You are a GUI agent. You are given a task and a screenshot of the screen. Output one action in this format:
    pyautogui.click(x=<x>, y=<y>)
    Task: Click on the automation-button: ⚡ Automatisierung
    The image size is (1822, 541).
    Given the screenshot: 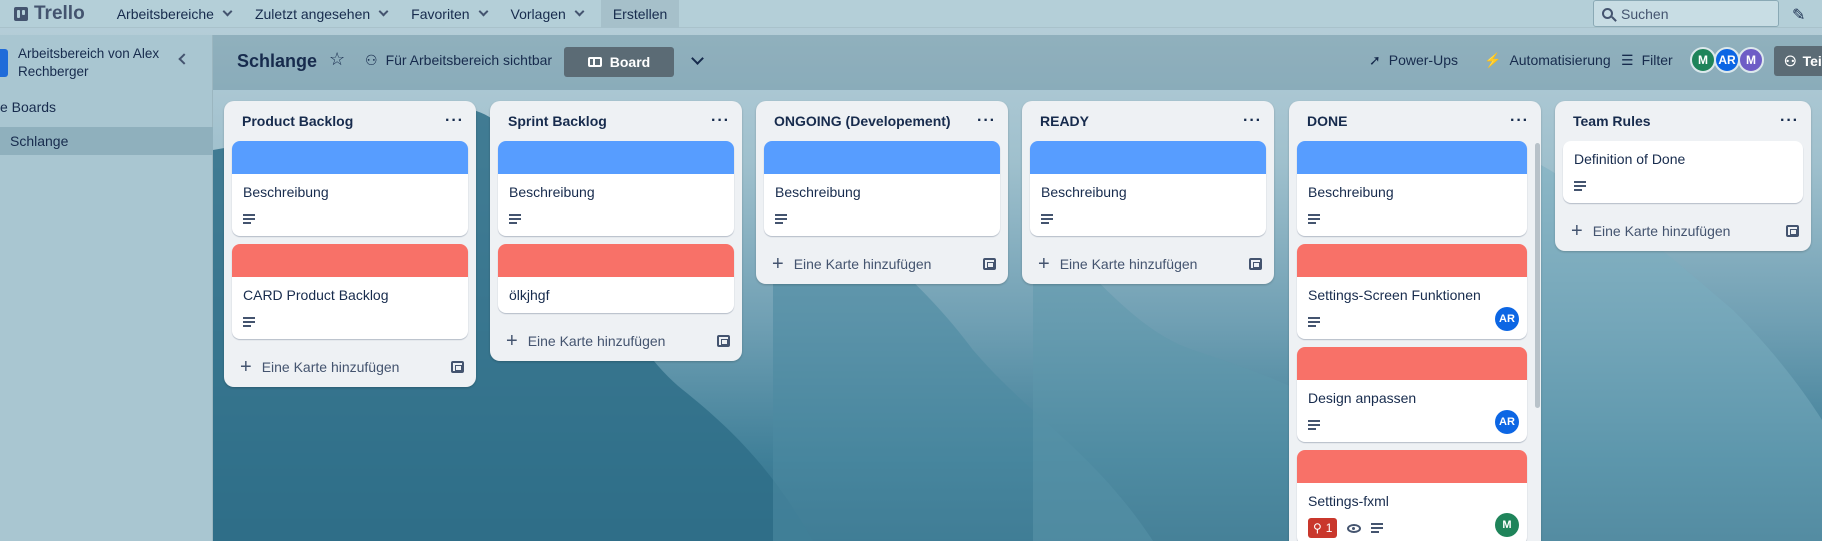 What is the action you would take?
    pyautogui.click(x=1547, y=60)
    